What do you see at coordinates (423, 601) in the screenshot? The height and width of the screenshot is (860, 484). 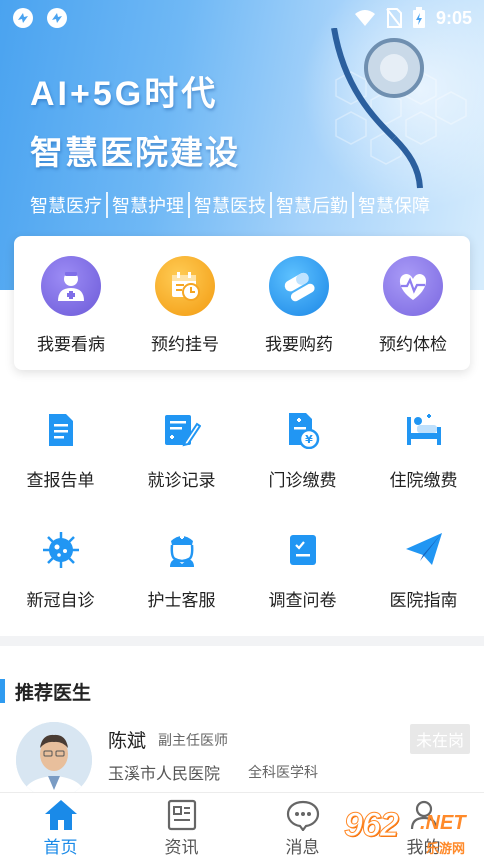 I see `service-label: 医院指南` at bounding box center [423, 601].